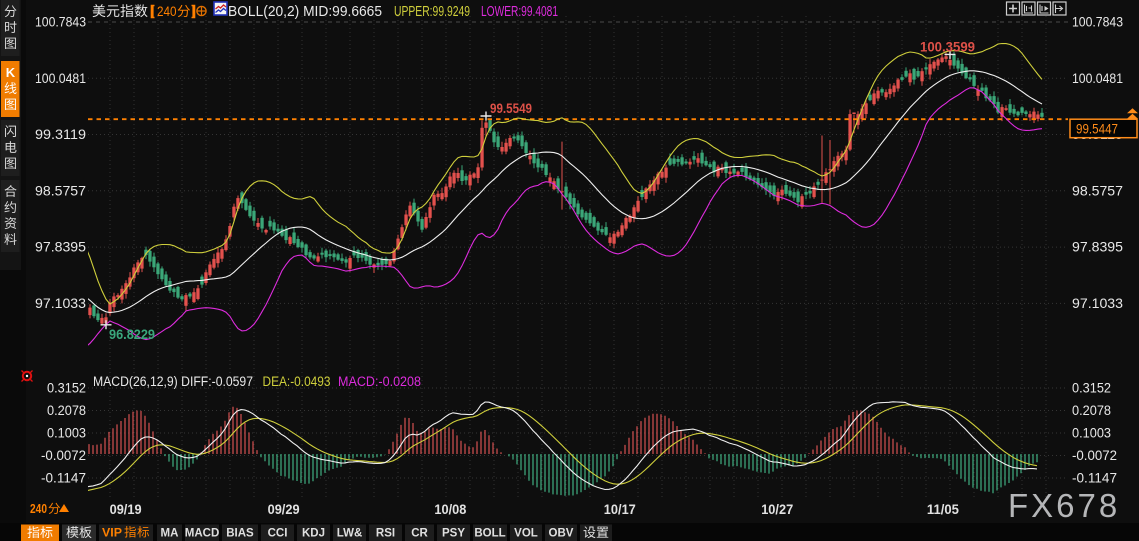 The width and height of the screenshot is (1139, 541). Describe the element at coordinates (620, 509) in the screenshot. I see `svg-text: 10/17` at that location.